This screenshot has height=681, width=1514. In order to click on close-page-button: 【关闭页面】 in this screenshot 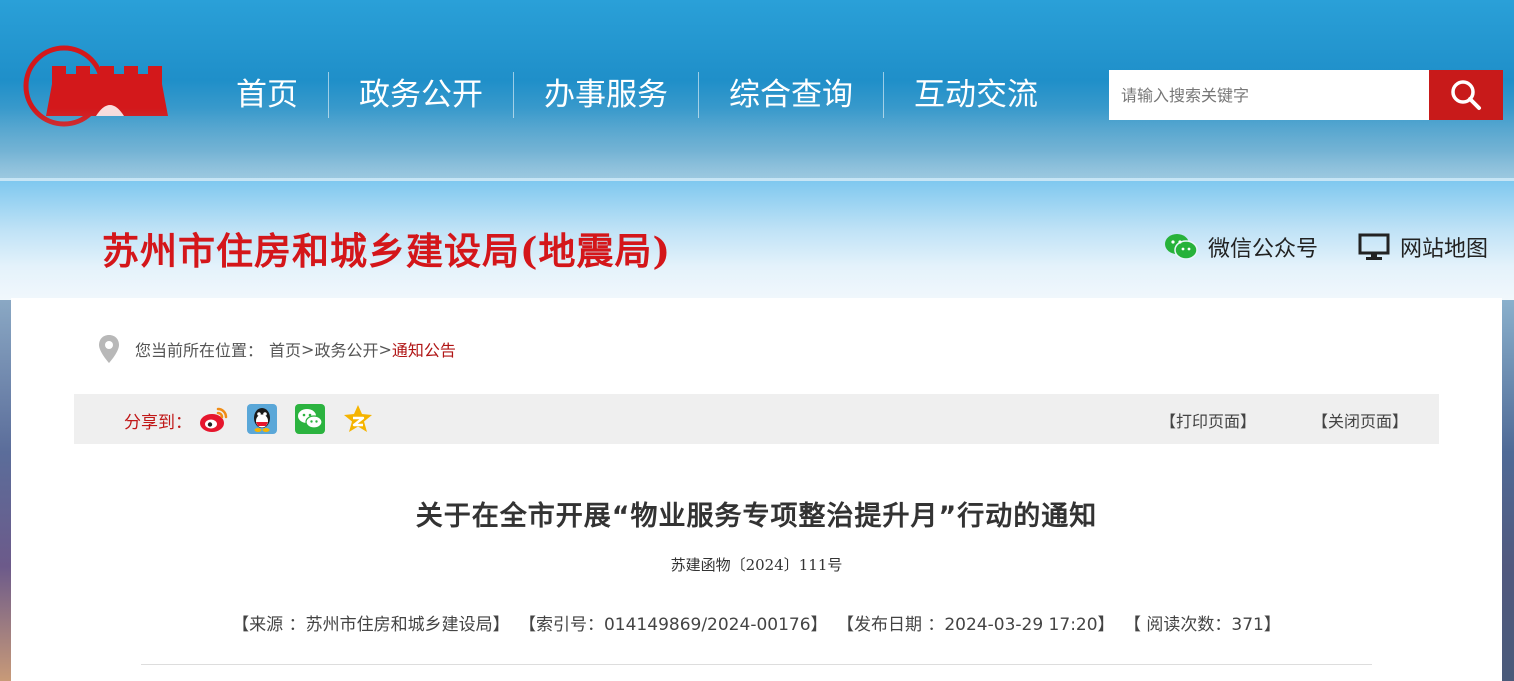, I will do `click(1360, 420)`.